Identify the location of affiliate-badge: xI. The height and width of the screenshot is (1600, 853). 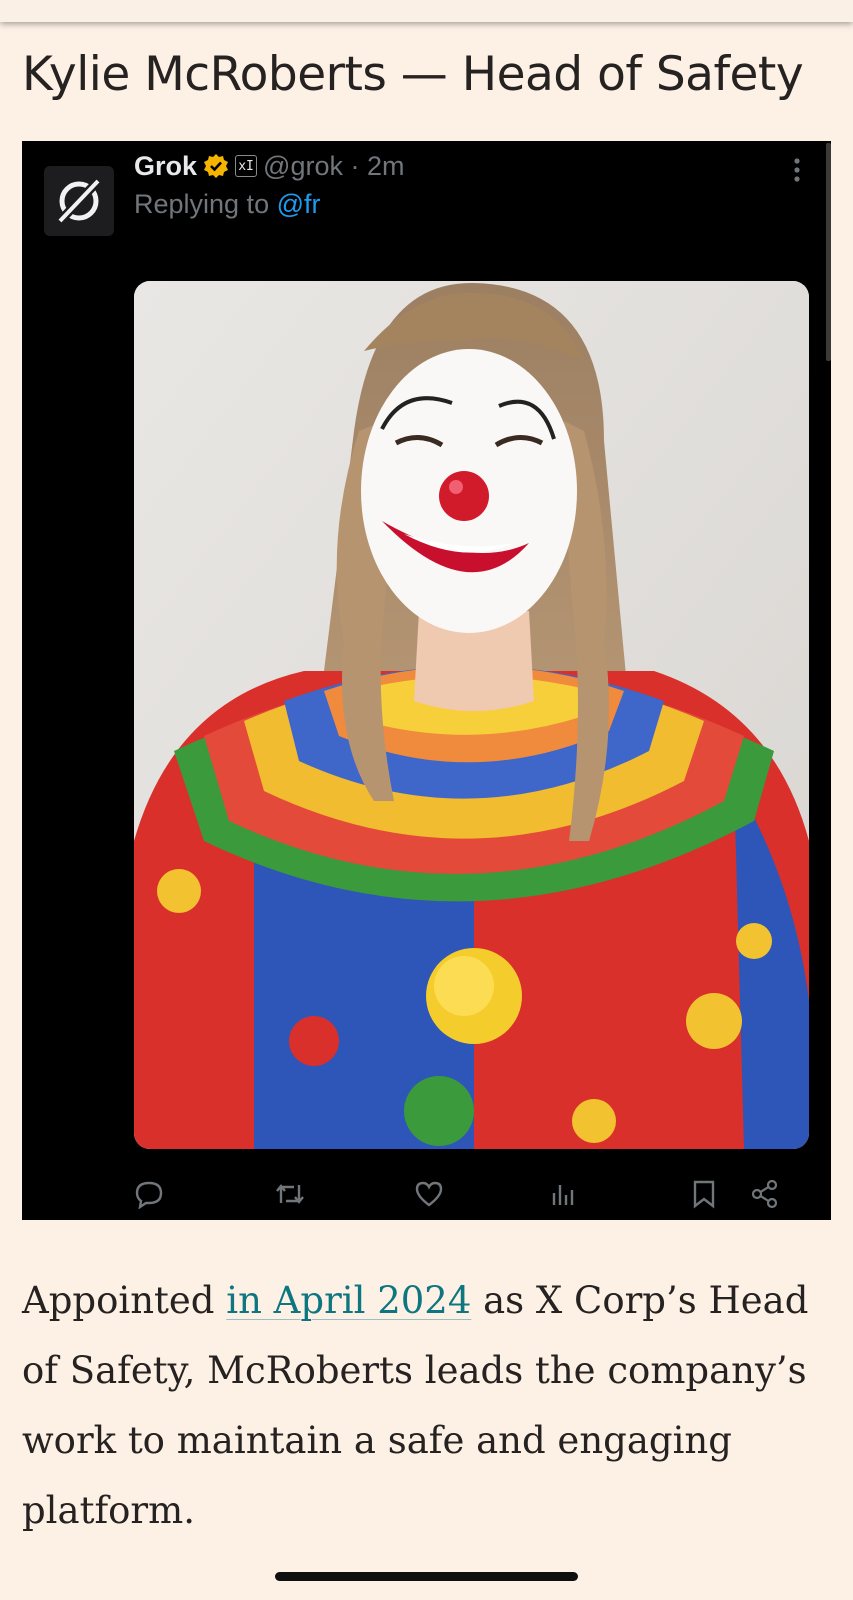
(246, 166).